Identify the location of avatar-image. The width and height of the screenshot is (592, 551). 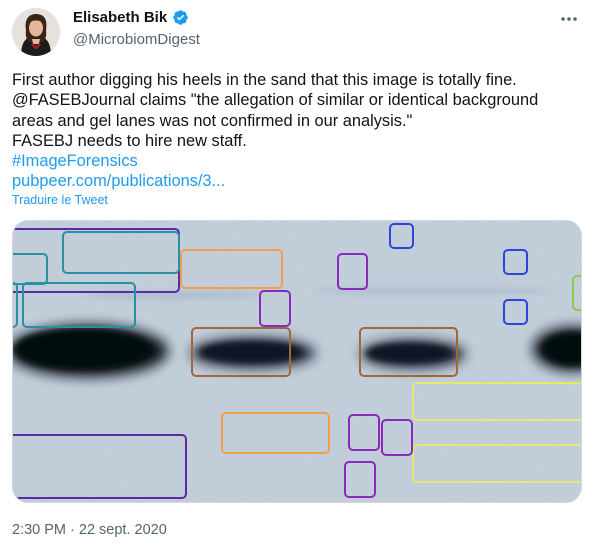
(36, 32).